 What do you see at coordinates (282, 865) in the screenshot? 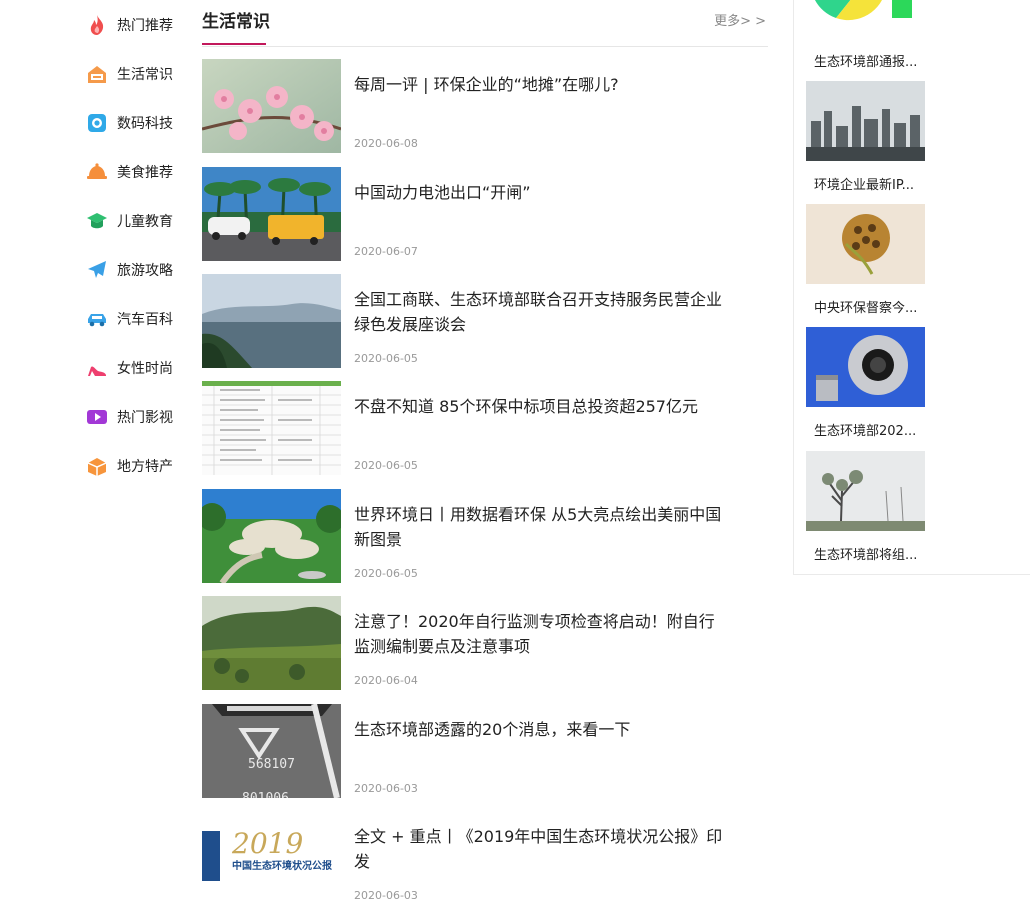
I see `report-name: 中国生态环境状况公报` at bounding box center [282, 865].